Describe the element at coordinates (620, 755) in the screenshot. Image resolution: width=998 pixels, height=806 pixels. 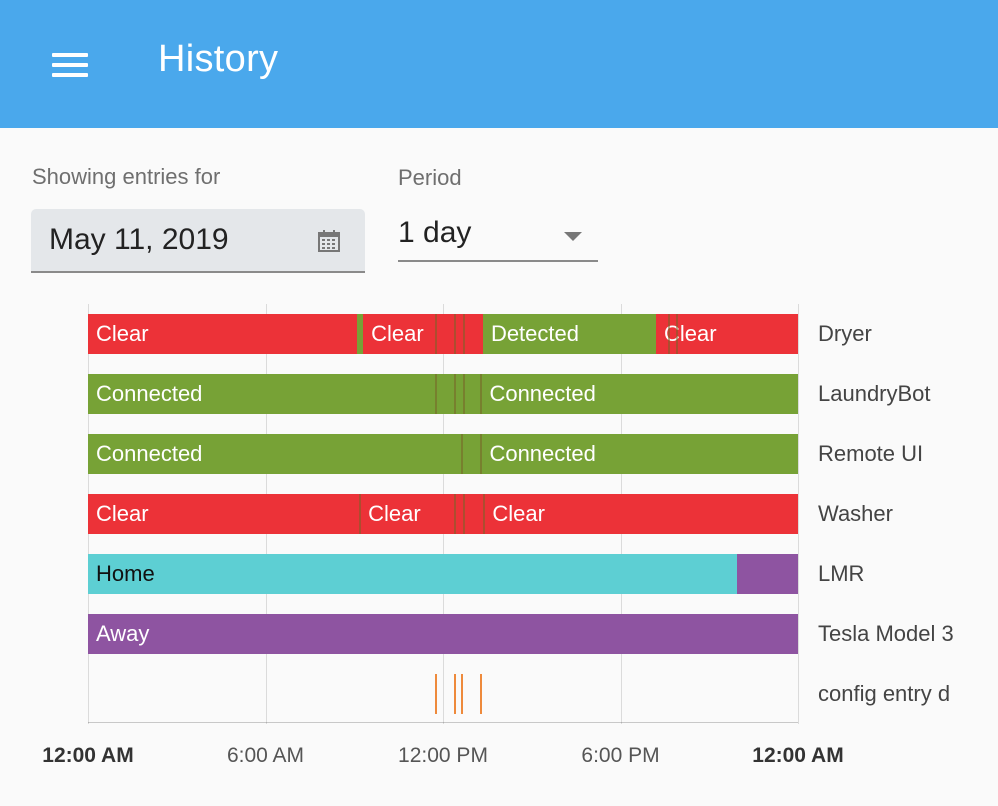
I see `x-tick-label: 6:00 PM` at that location.